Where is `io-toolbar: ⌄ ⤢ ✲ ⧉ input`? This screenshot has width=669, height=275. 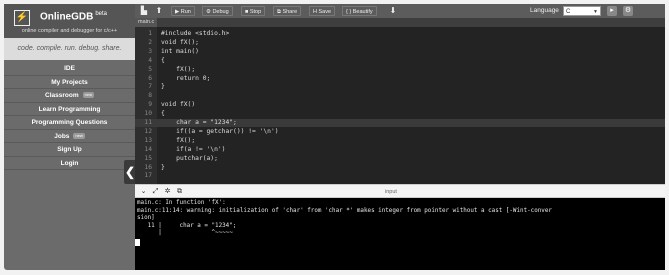
io-toolbar: ⌄ ⤢ ✲ ⧉ input is located at coordinates (400, 191).